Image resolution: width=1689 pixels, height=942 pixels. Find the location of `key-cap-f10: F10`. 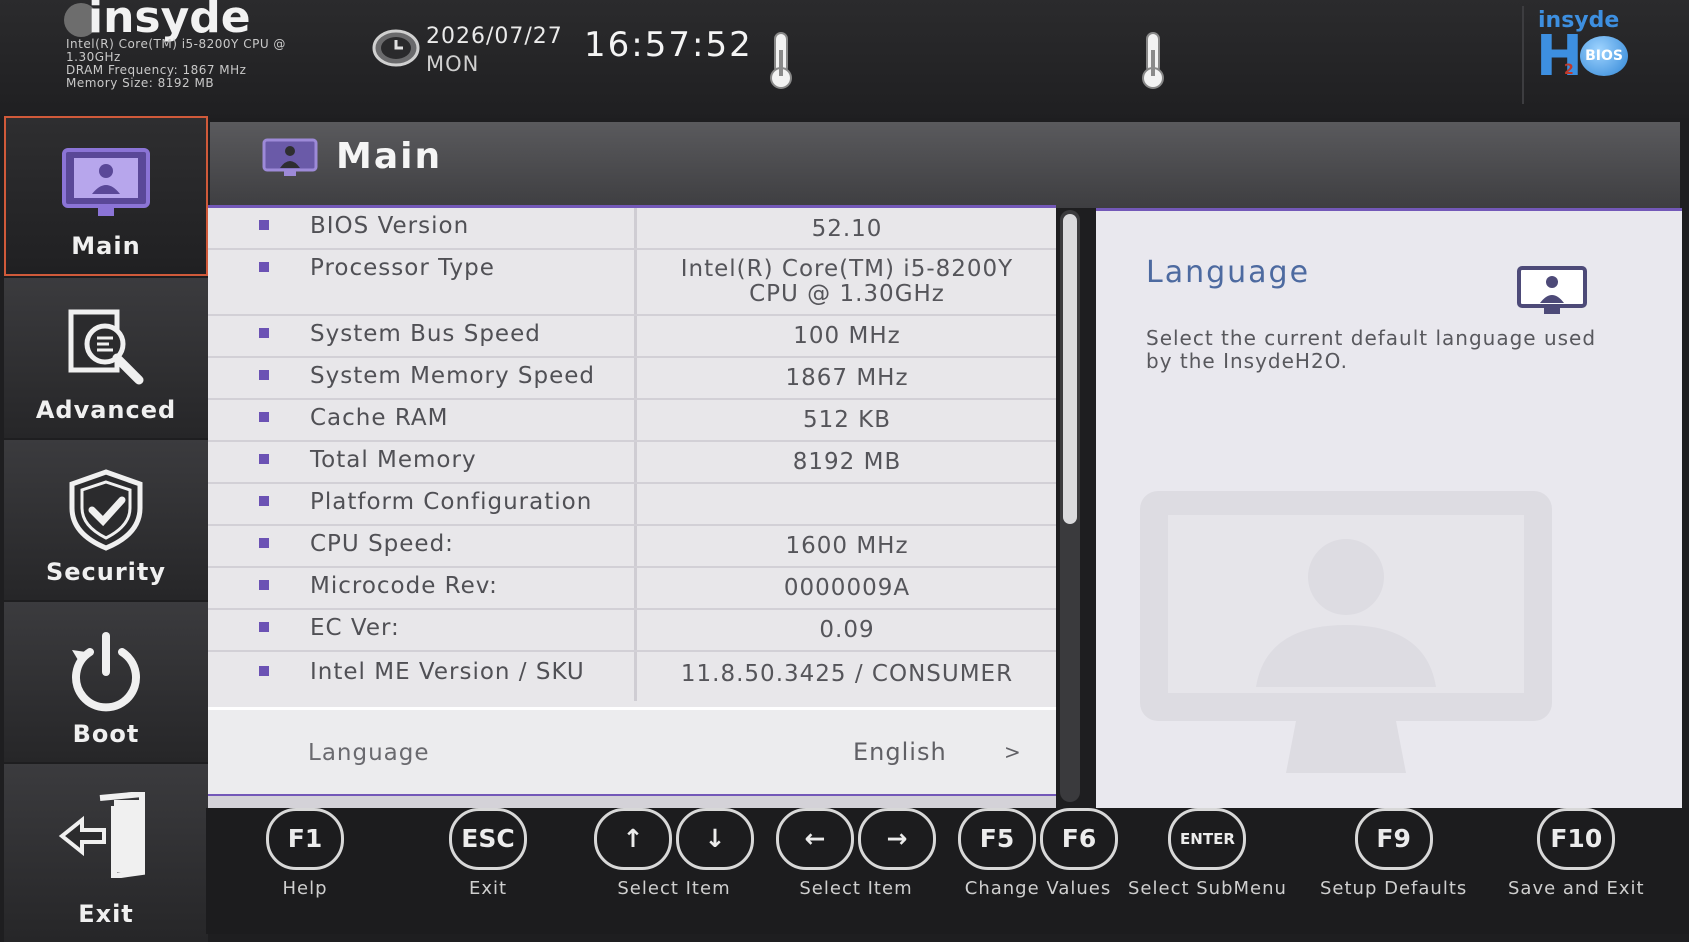

key-cap-f10: F10 is located at coordinates (1576, 839).